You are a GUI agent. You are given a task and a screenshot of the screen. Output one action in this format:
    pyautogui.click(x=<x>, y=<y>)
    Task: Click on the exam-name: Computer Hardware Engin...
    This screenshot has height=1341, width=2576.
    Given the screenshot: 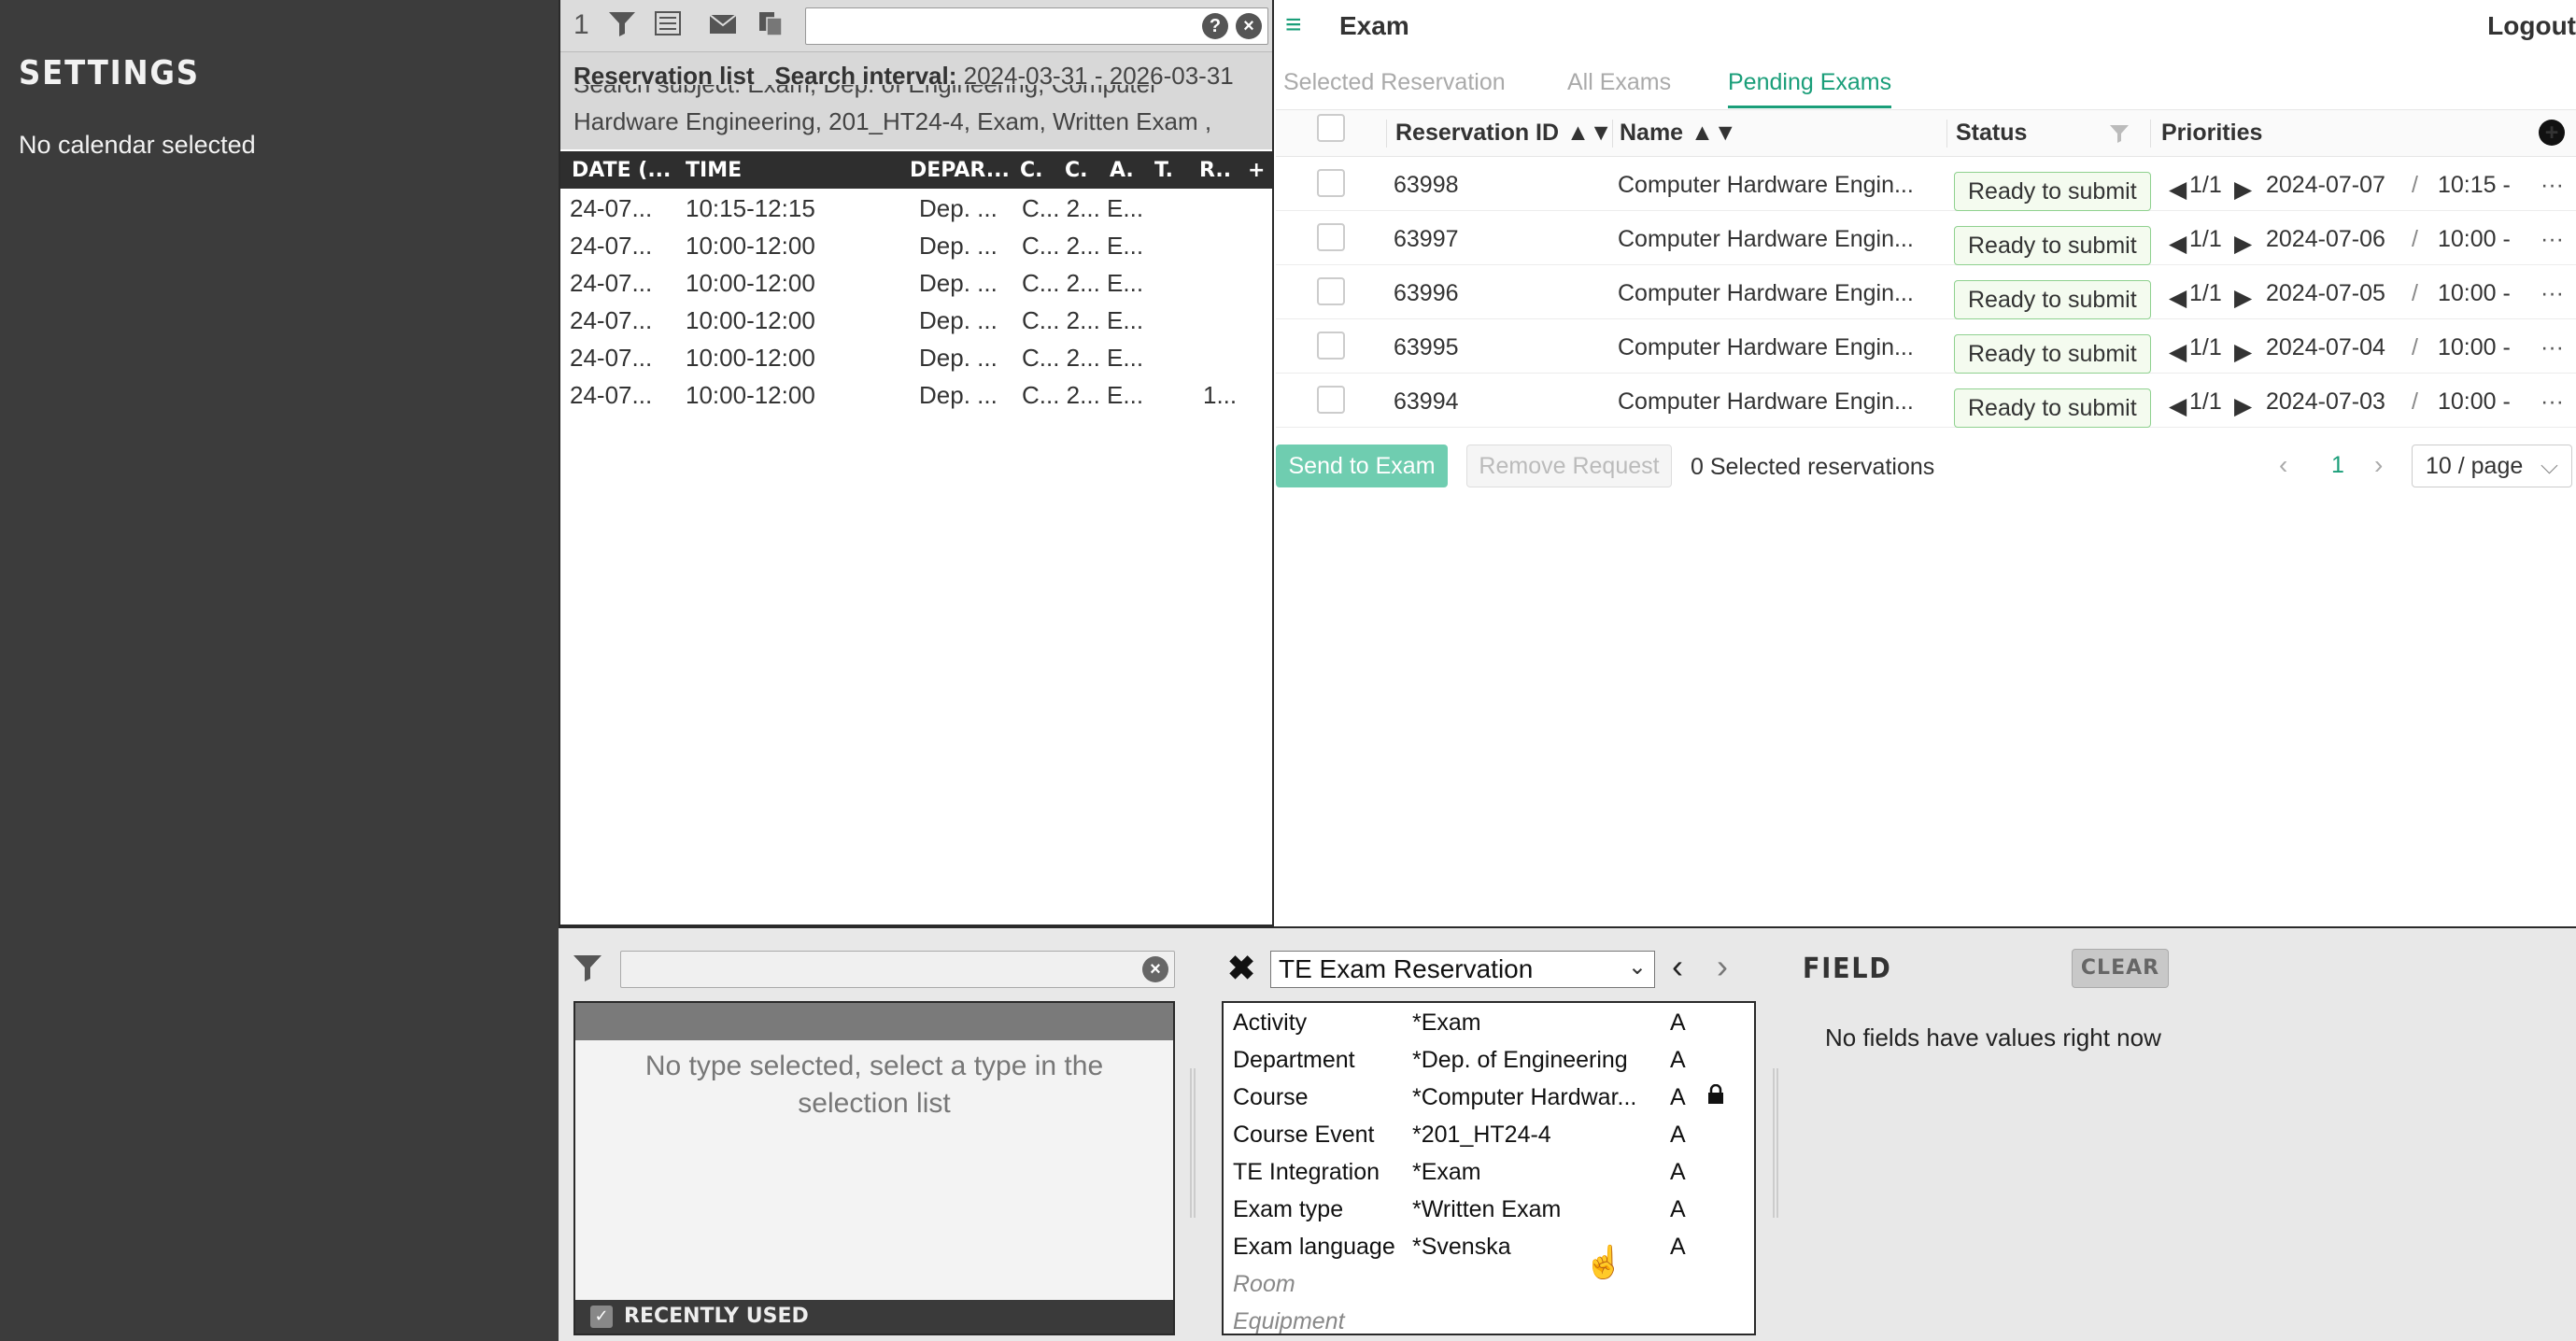 What is the action you would take?
    pyautogui.click(x=1766, y=239)
    